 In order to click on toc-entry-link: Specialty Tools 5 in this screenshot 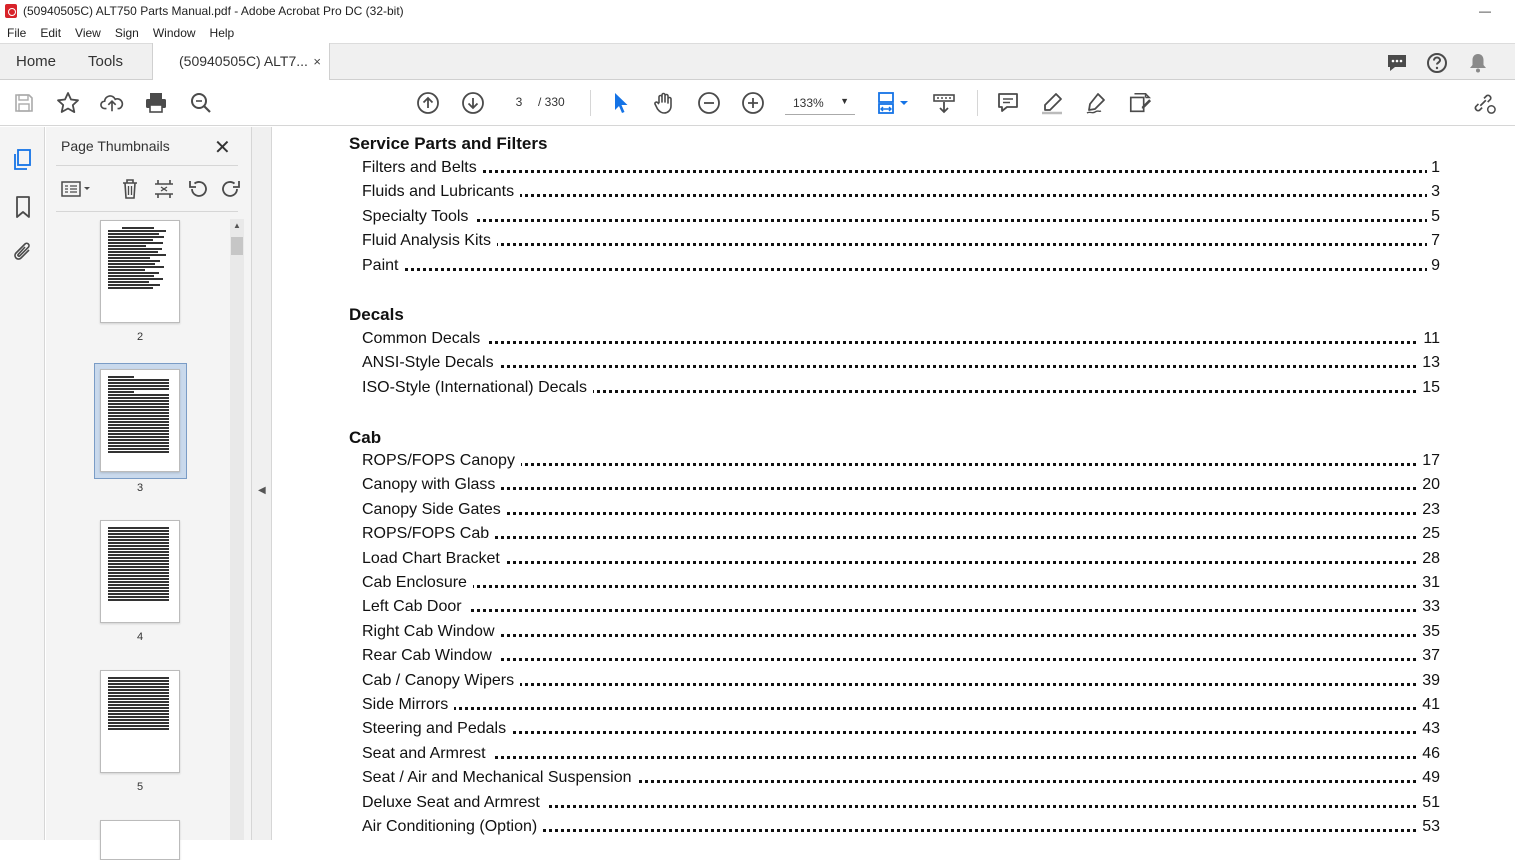, I will do `click(901, 218)`.